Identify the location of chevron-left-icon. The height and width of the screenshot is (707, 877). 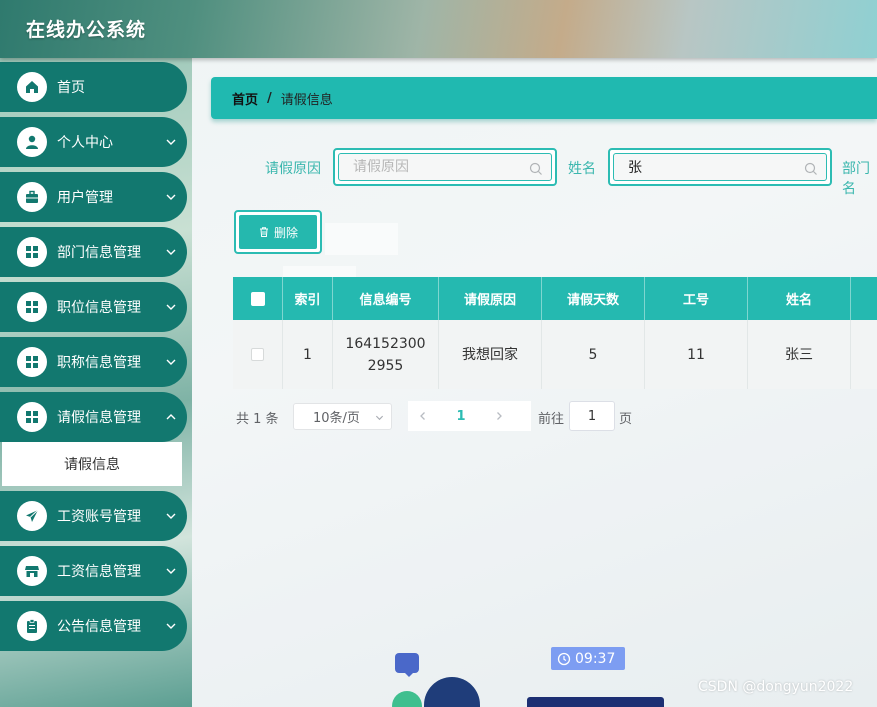
(422, 416).